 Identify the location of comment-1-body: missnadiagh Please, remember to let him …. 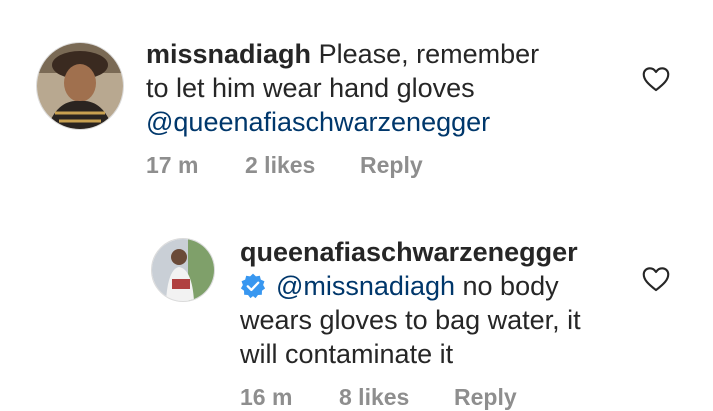
(356, 88).